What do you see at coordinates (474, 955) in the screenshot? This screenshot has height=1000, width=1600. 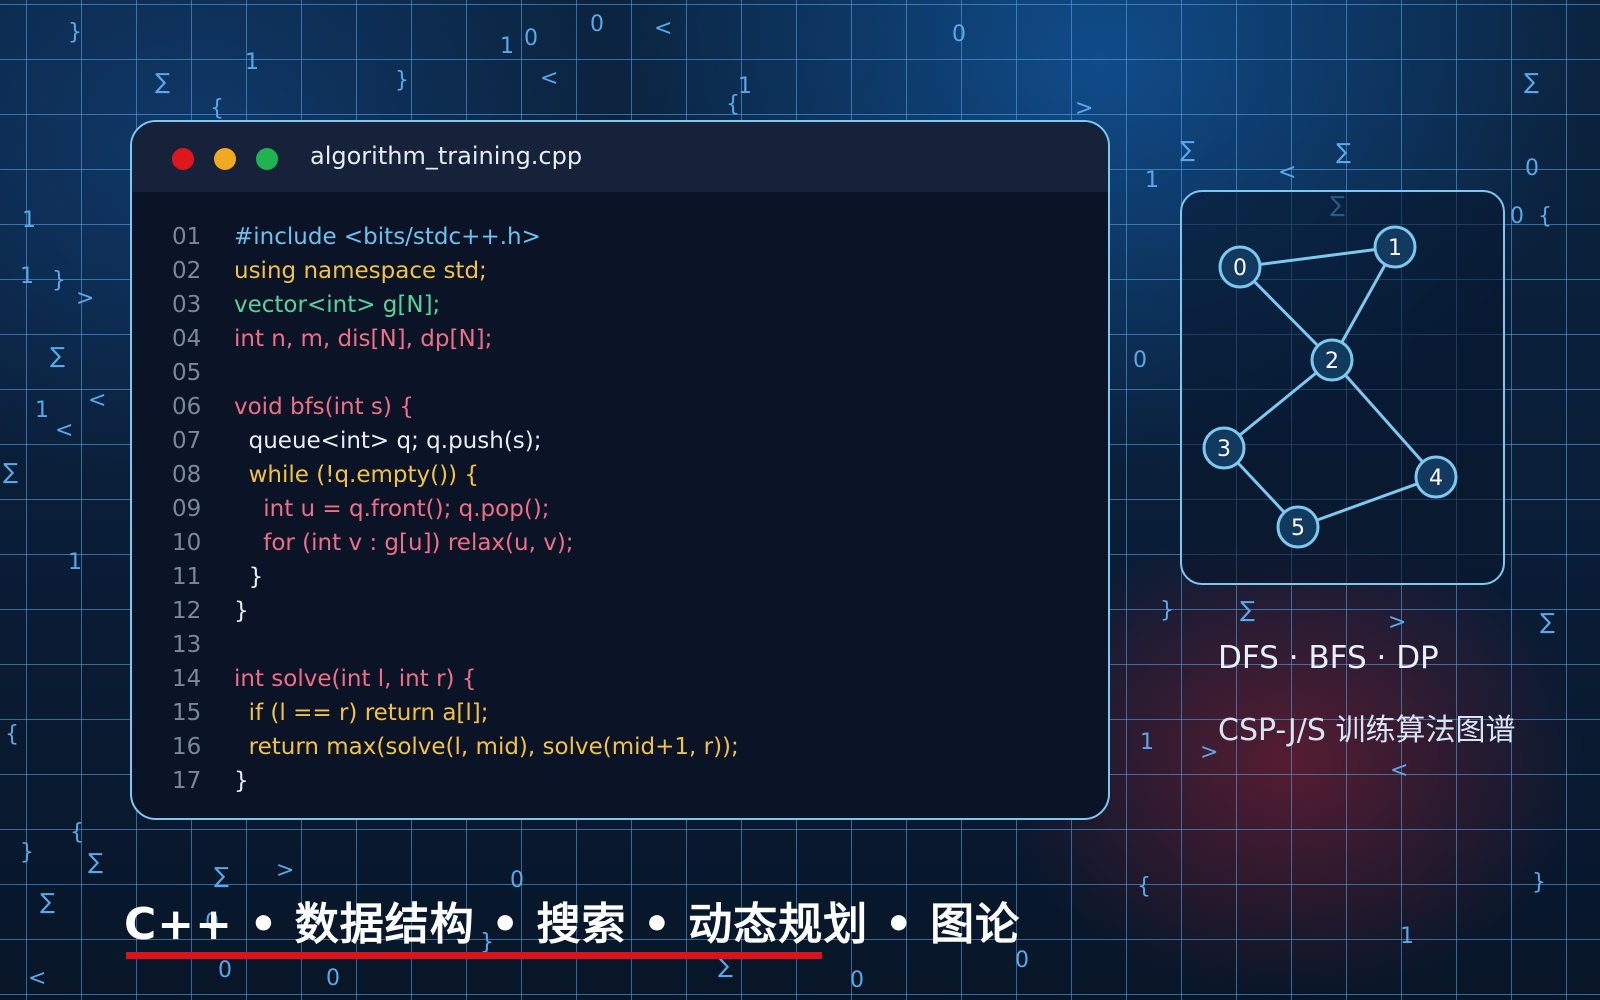 I see `topics-underline` at bounding box center [474, 955].